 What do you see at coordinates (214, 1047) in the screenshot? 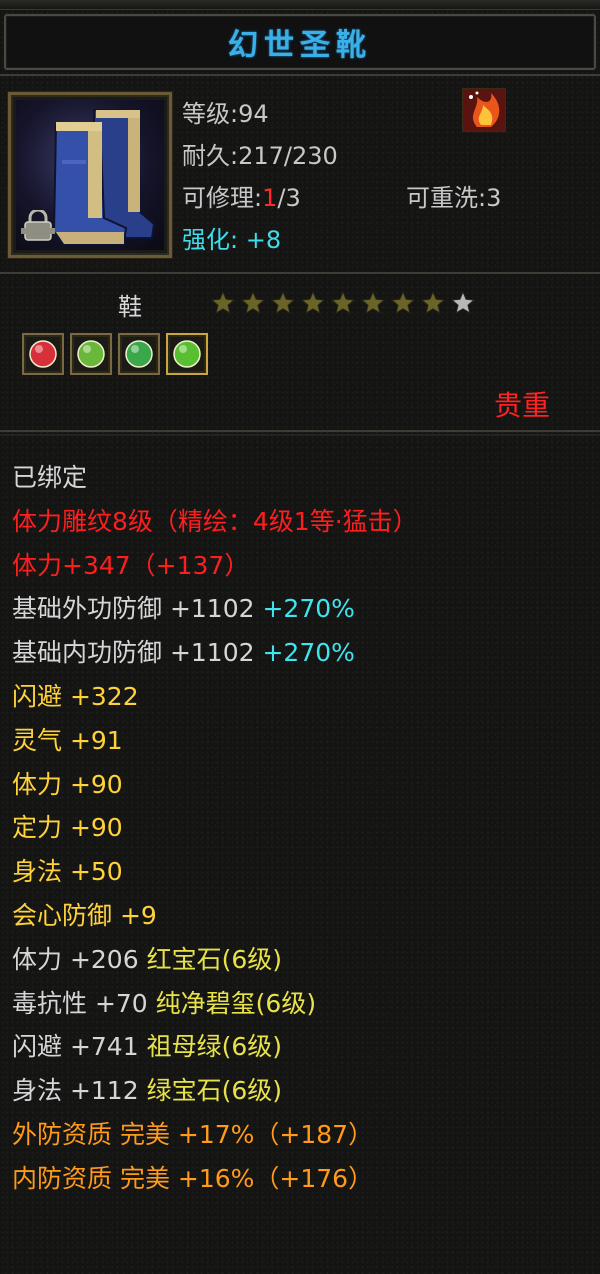
I see `attribute-text: 祖母绿(6级)` at bounding box center [214, 1047].